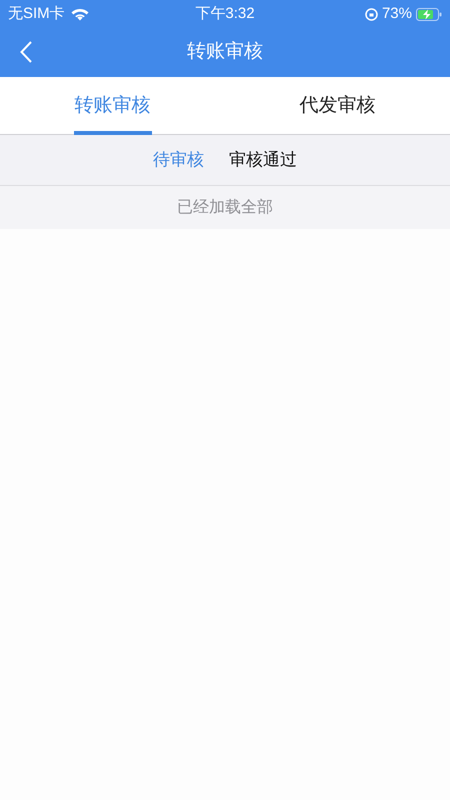 The height and width of the screenshot is (800, 450). What do you see at coordinates (225, 208) in the screenshot?
I see `load-status-text: 已经加载全部` at bounding box center [225, 208].